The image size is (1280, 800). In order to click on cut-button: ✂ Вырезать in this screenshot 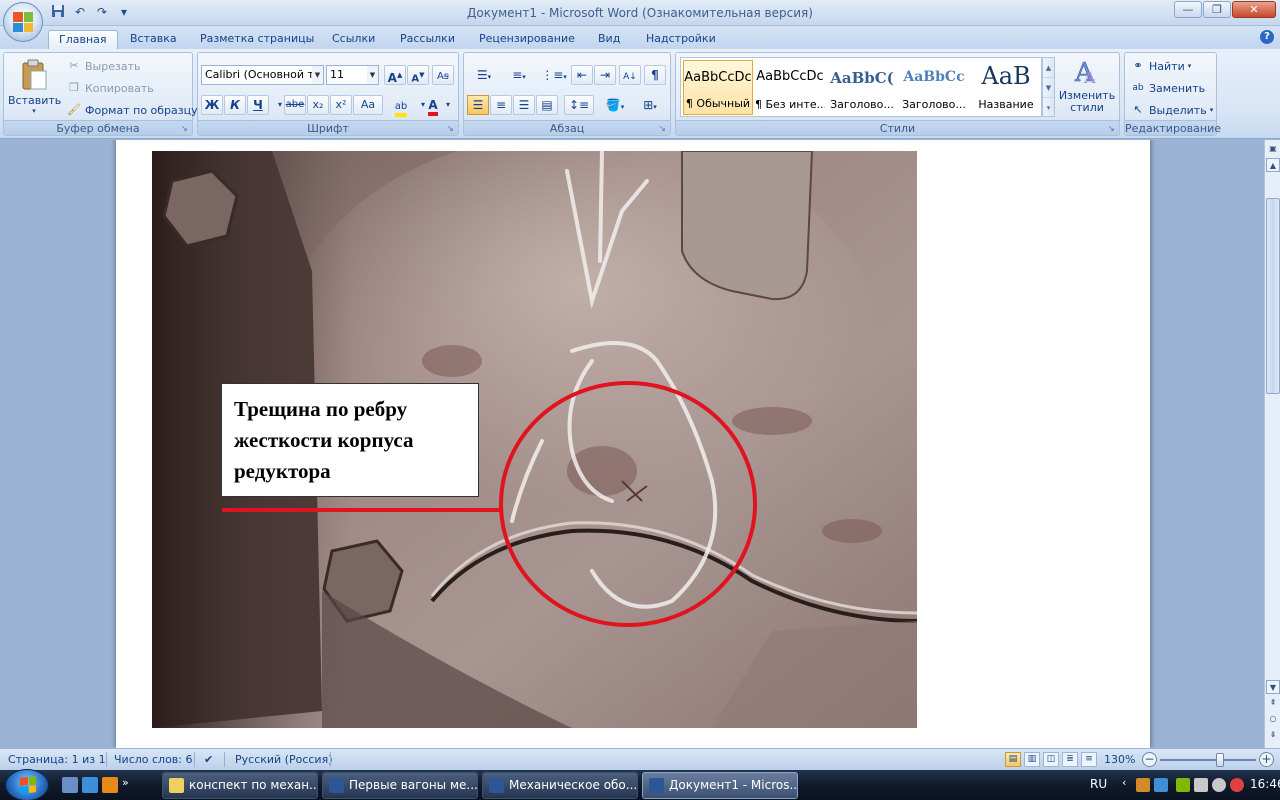, I will do `click(103, 66)`.